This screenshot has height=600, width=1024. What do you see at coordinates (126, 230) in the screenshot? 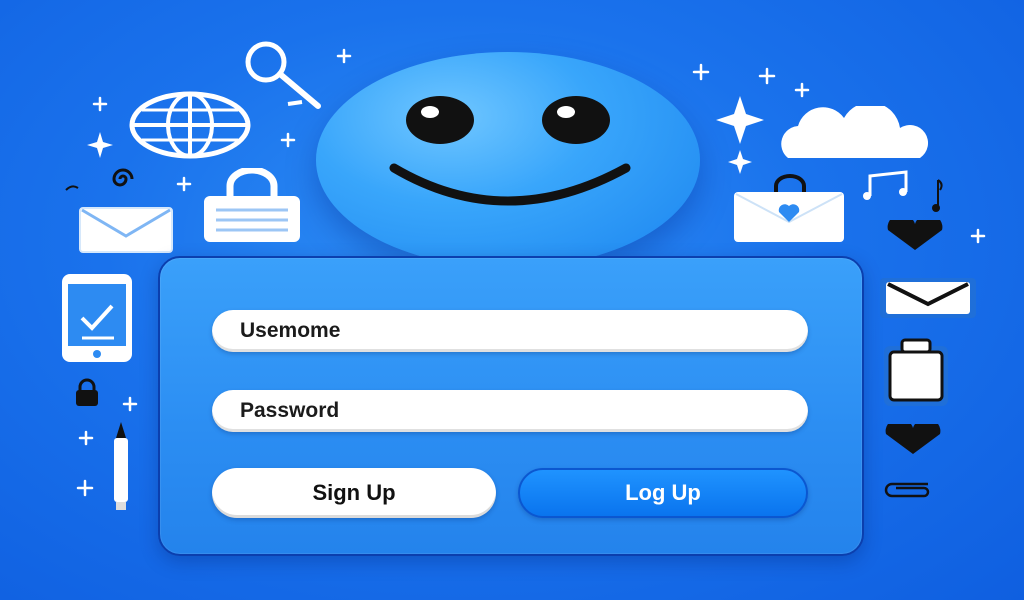
I see `mail-icon` at bounding box center [126, 230].